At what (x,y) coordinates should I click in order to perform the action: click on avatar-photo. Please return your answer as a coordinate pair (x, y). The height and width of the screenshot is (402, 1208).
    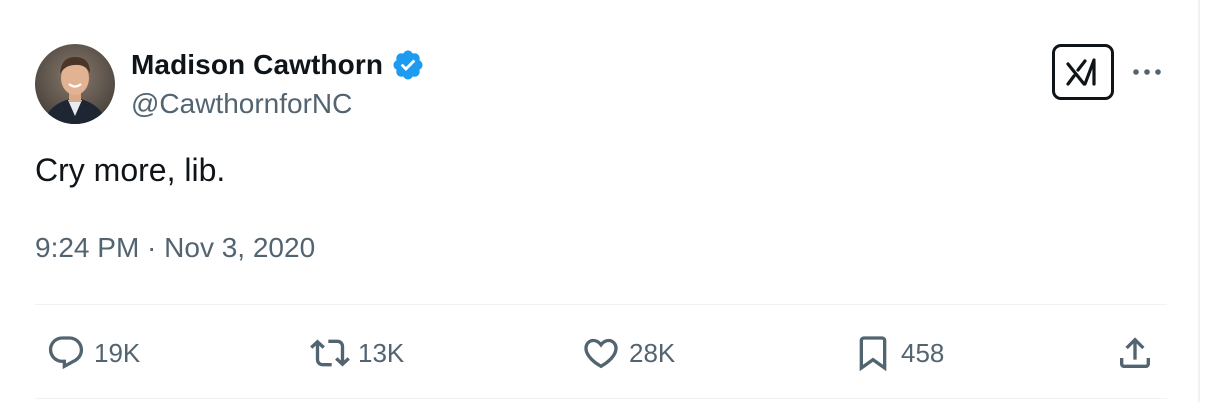
    Looking at the image, I should click on (75, 84).